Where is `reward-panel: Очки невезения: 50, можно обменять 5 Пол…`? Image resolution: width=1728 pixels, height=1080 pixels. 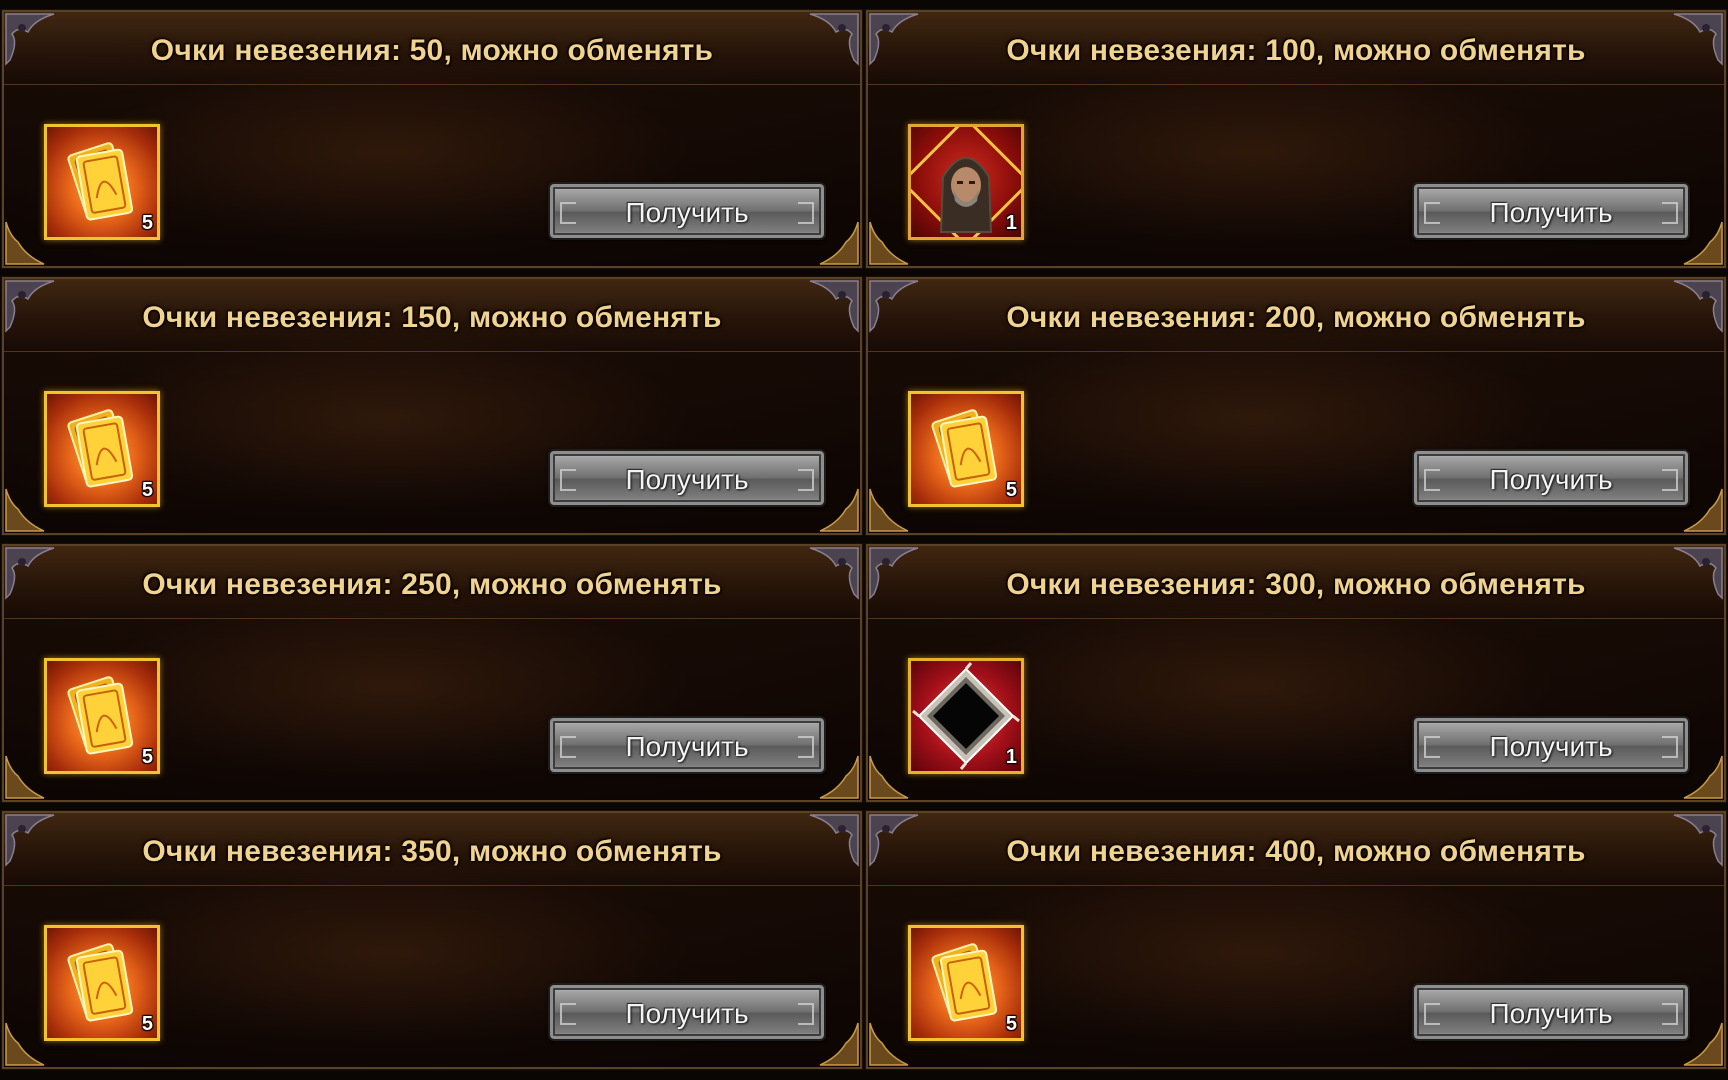
reward-panel: Очки невезения: 50, можно обменять 5 Пол… is located at coordinates (432, 139).